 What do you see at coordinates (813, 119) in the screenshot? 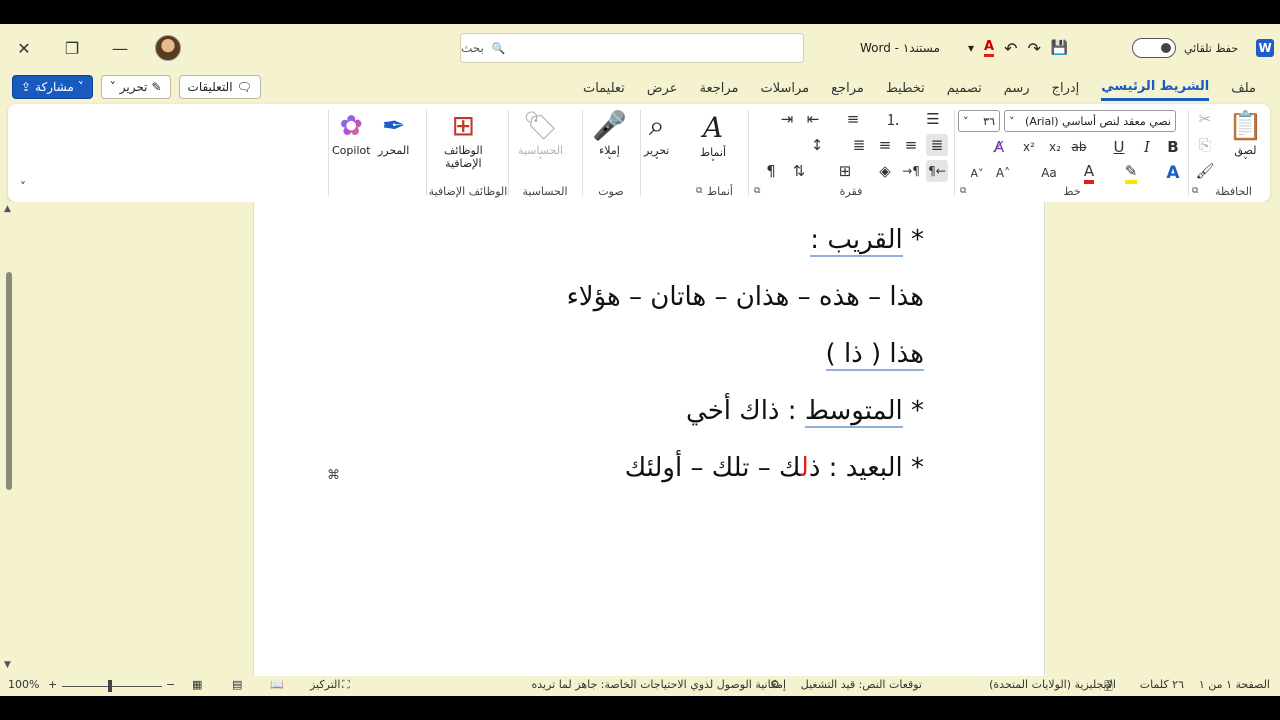
I see `decrease-indent-icon: ⇤` at bounding box center [813, 119].